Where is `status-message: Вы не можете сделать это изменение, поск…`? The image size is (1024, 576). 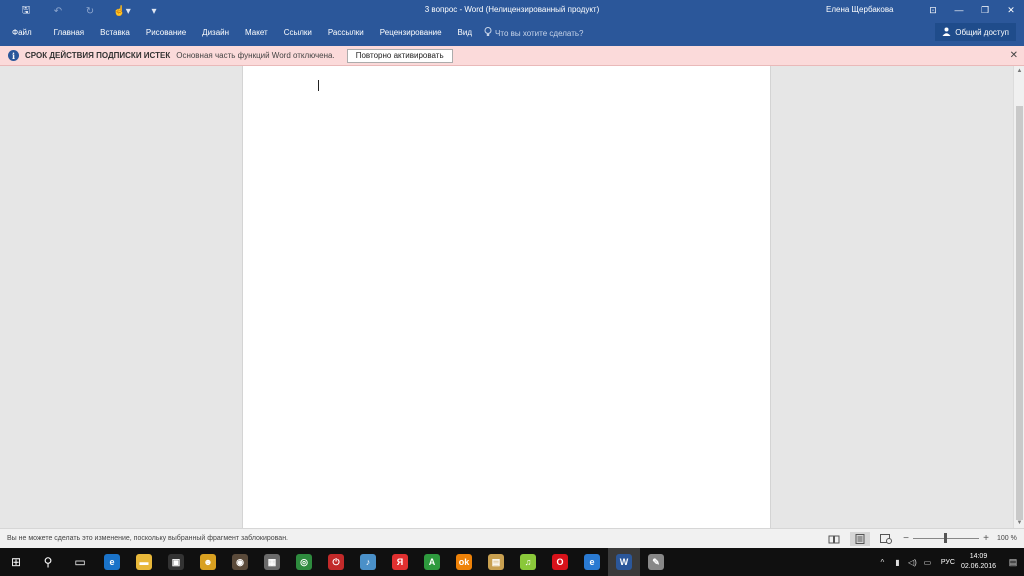 status-message: Вы не можете сделать это изменение, поск… is located at coordinates (147, 538).